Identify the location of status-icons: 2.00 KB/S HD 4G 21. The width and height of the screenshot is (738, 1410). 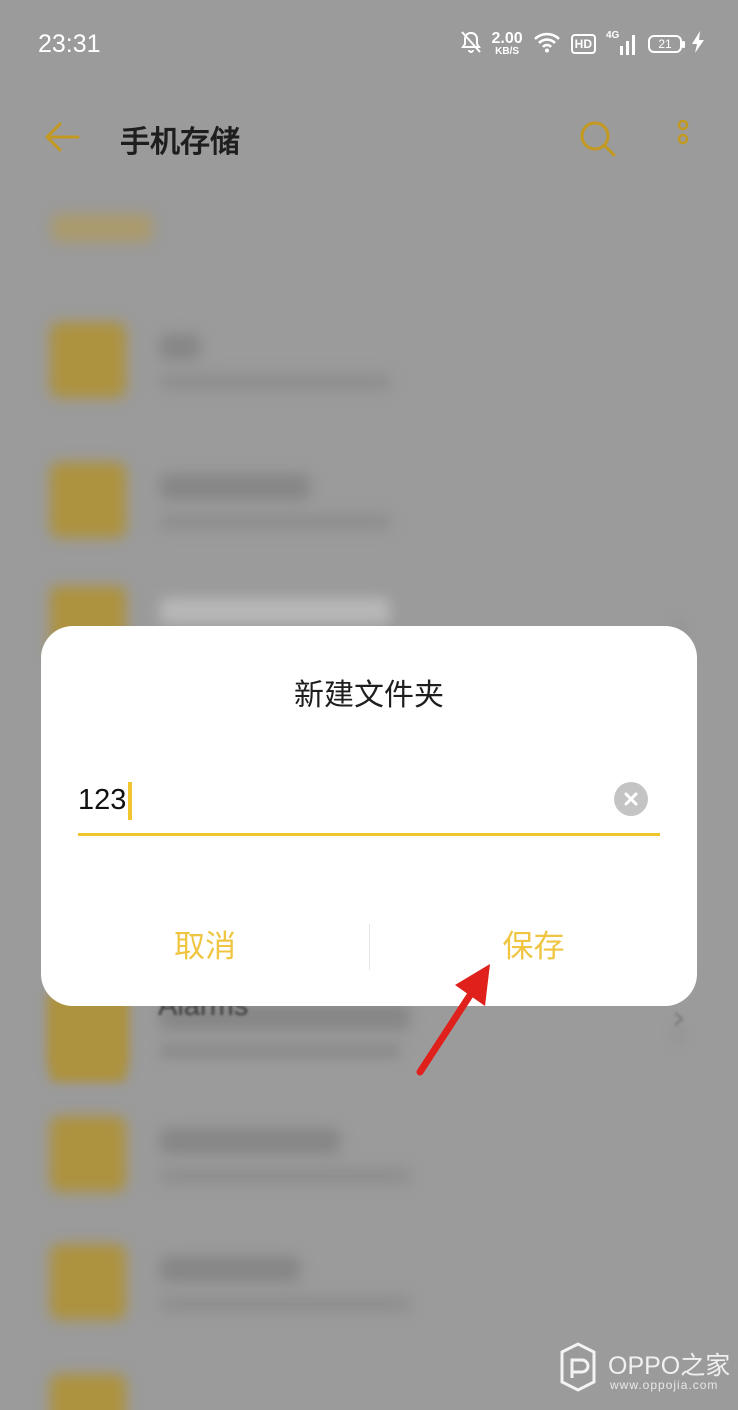
(582, 44).